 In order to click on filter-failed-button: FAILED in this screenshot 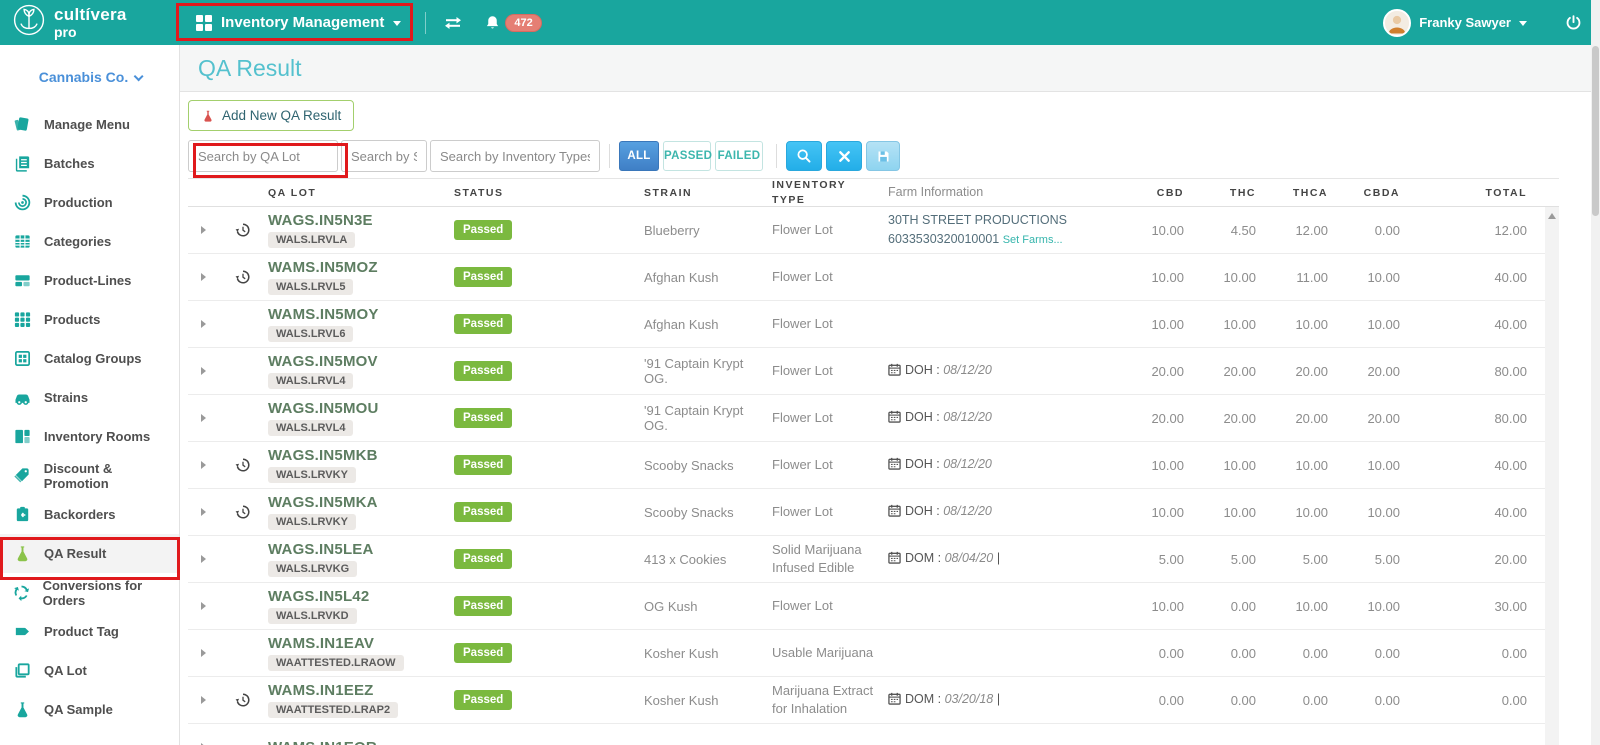, I will do `click(739, 156)`.